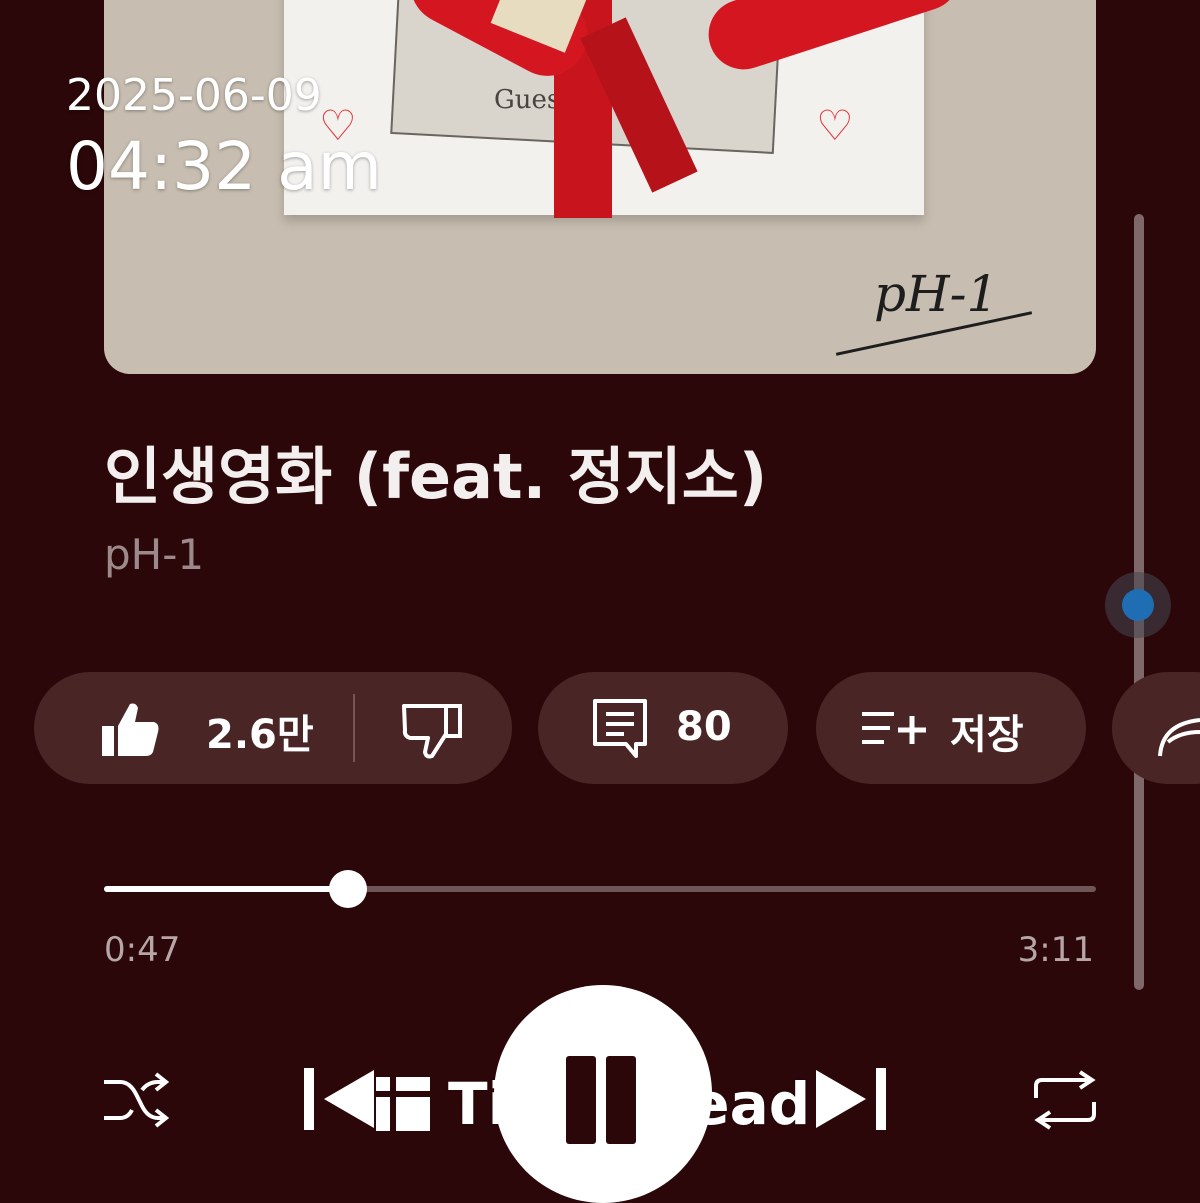 The height and width of the screenshot is (1203, 1200). Describe the element at coordinates (224, 166) in the screenshot. I see `timestamp-time: 04:32 am` at that location.